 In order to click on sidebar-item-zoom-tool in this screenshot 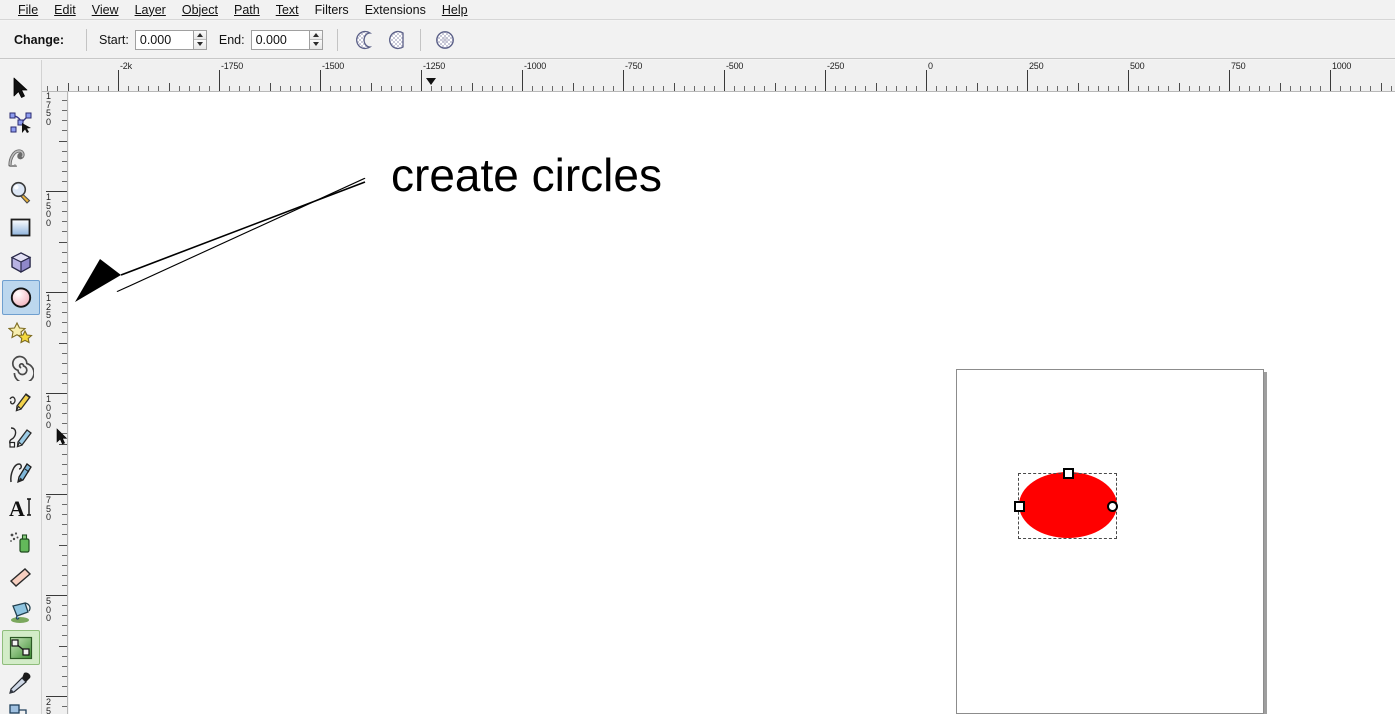, I will do `click(21, 192)`.